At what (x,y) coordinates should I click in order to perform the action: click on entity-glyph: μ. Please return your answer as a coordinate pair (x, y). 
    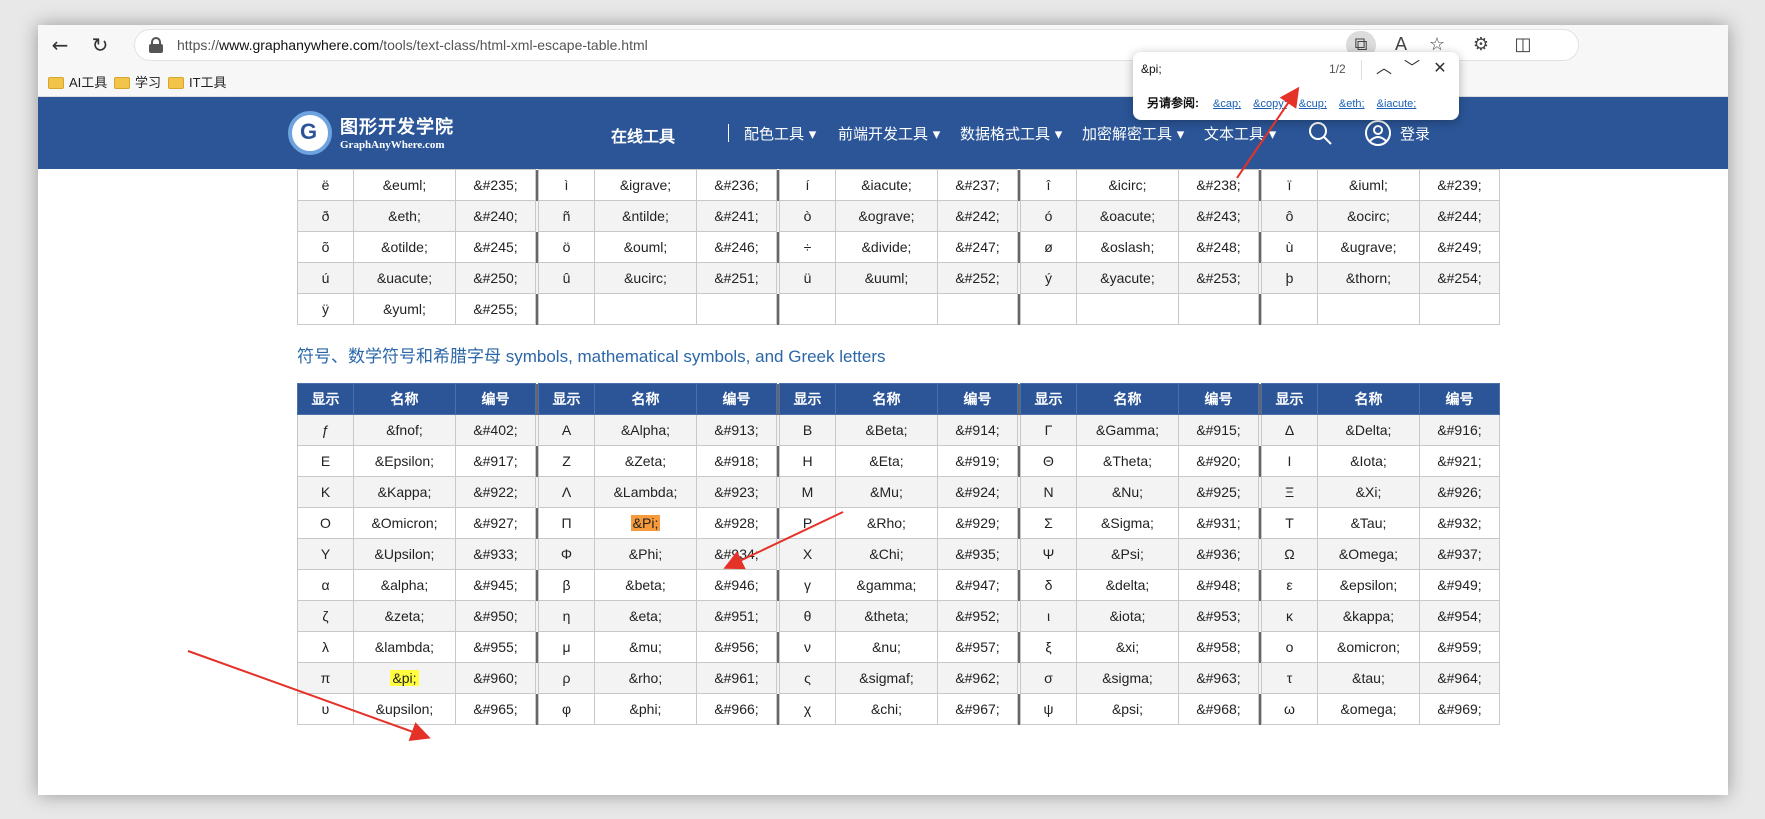
    Looking at the image, I should click on (566, 647).